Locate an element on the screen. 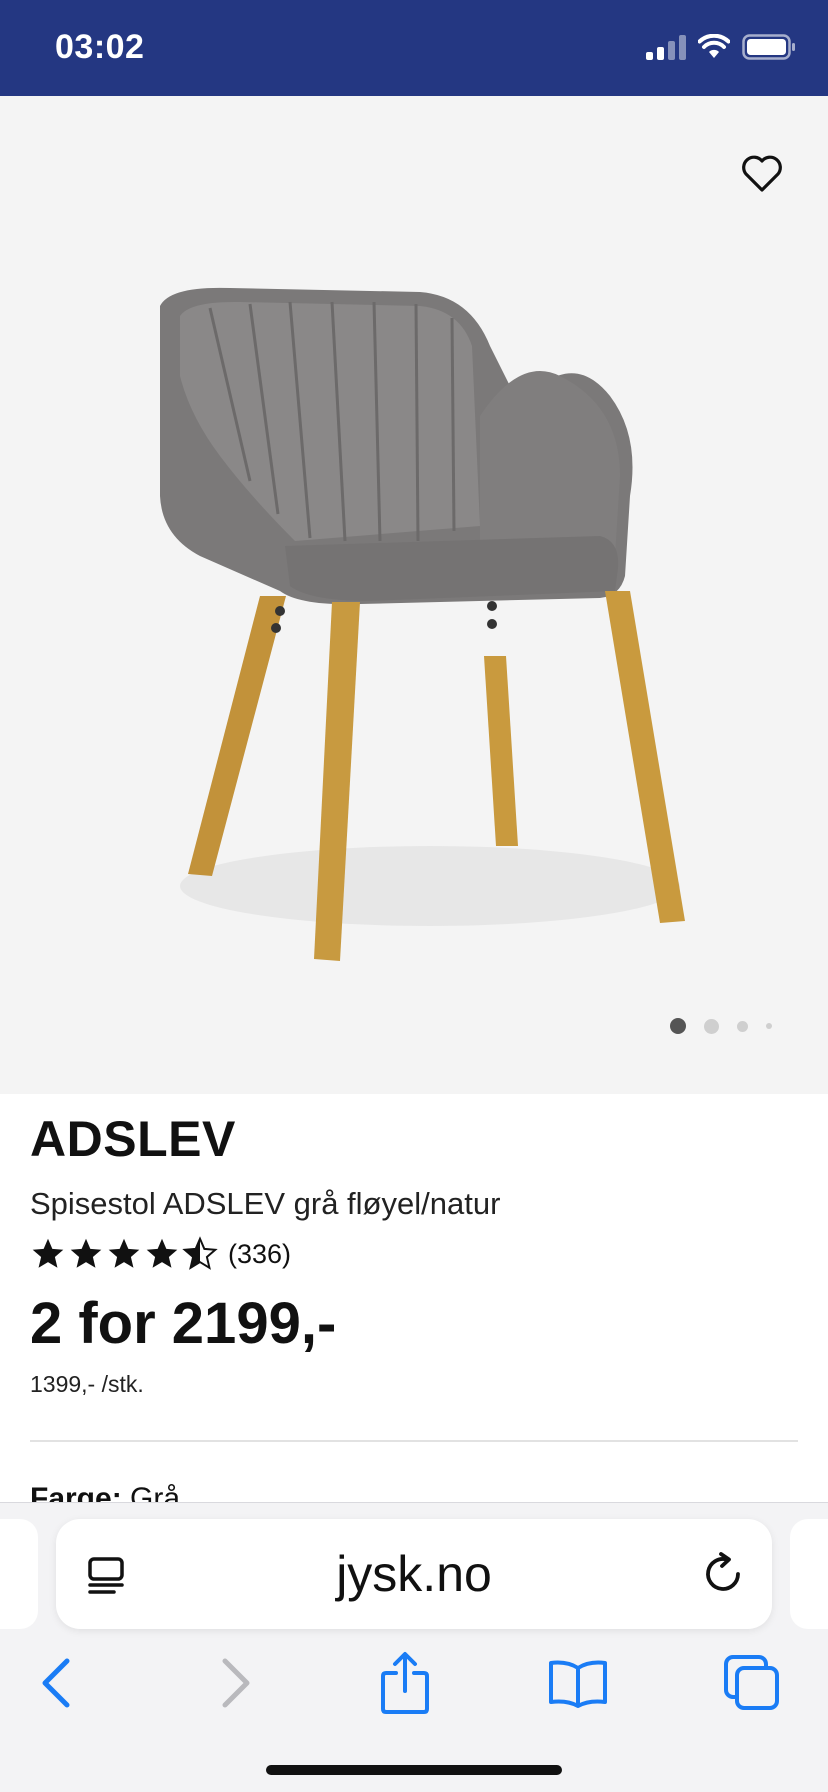  product-name: ADSLEV is located at coordinates (133, 1139).